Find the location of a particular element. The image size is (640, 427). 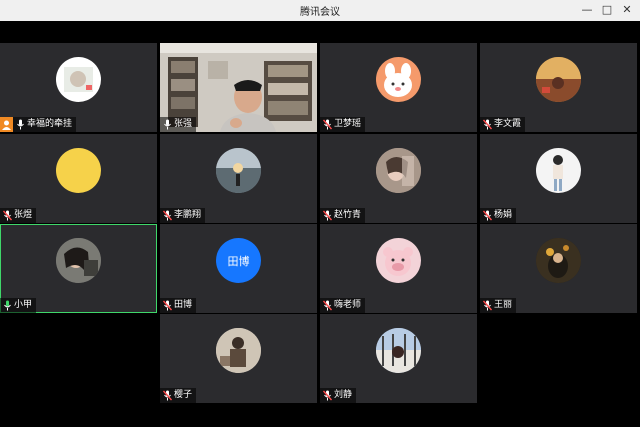

nameplate: 张强 is located at coordinates (178, 124).